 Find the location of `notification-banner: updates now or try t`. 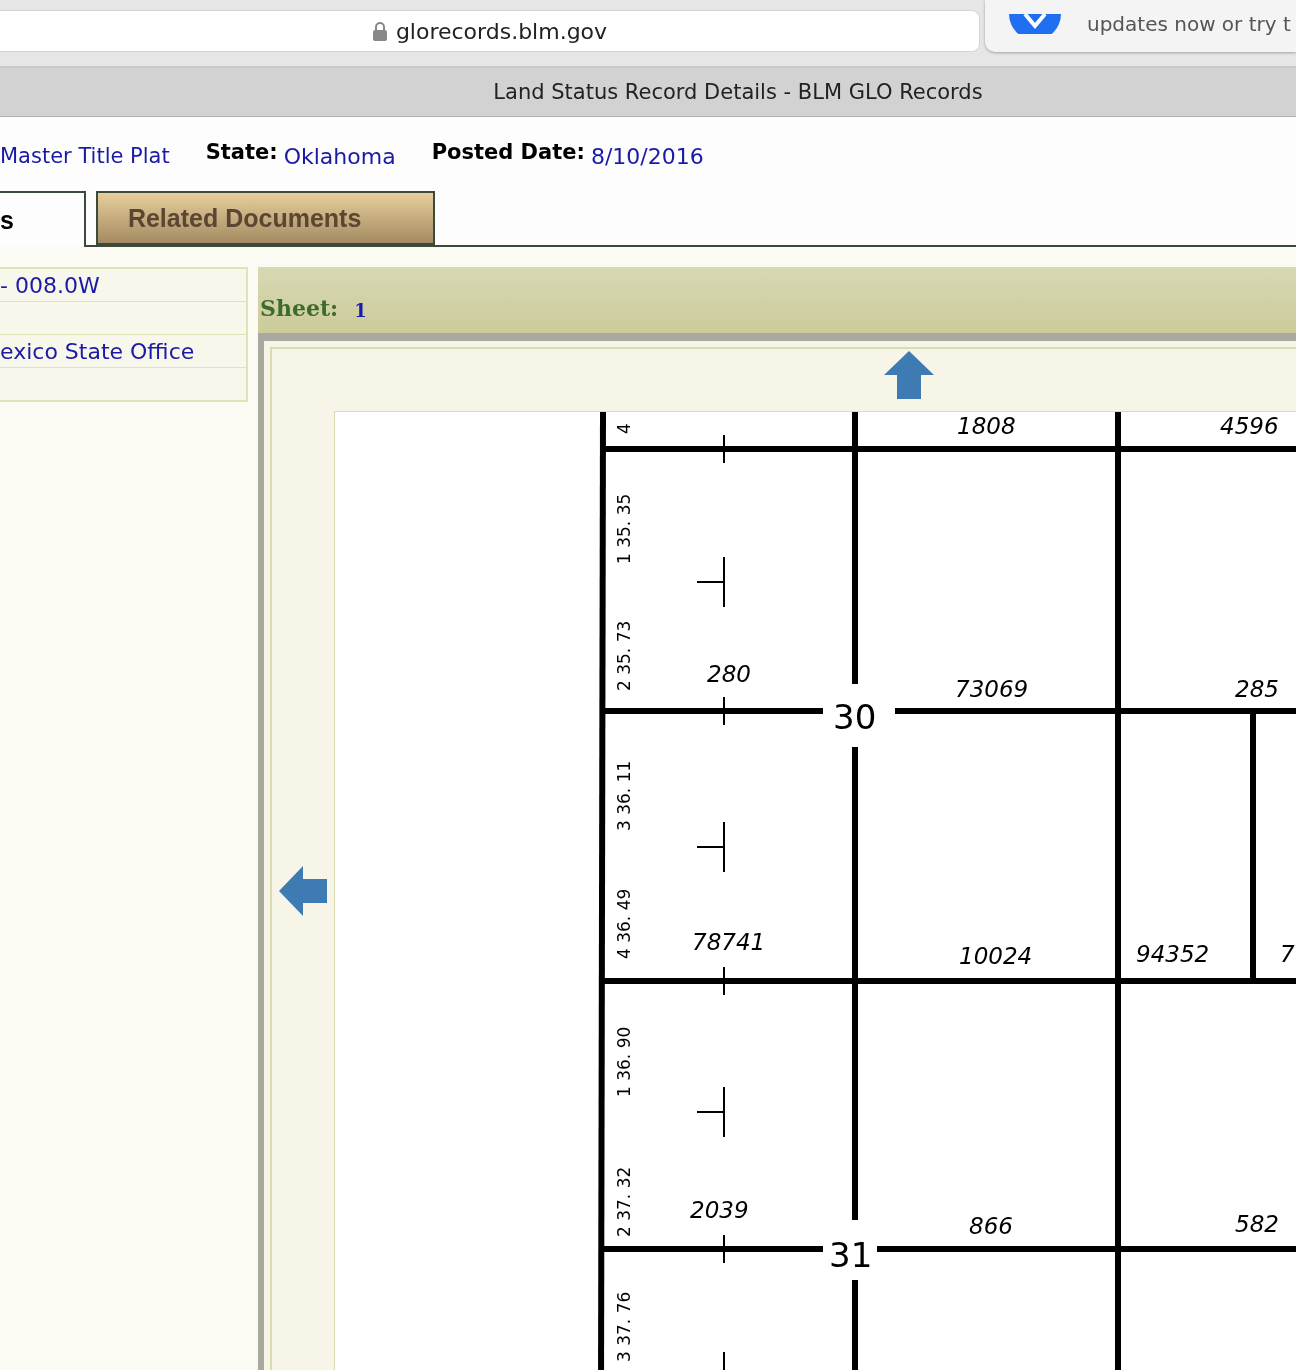

notification-banner: updates now or try t is located at coordinates (1140, 26).